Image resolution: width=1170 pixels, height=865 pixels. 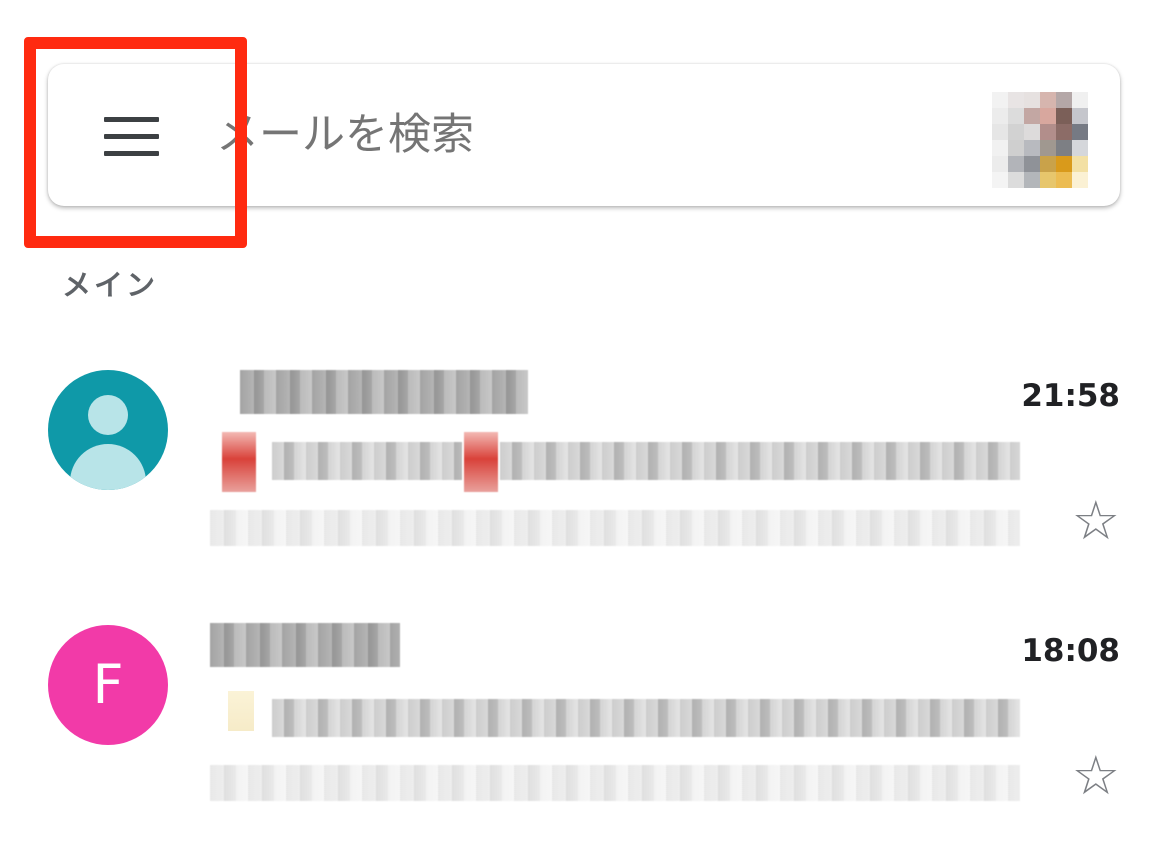 I want to click on sender-avatar: F, so click(x=108, y=685).